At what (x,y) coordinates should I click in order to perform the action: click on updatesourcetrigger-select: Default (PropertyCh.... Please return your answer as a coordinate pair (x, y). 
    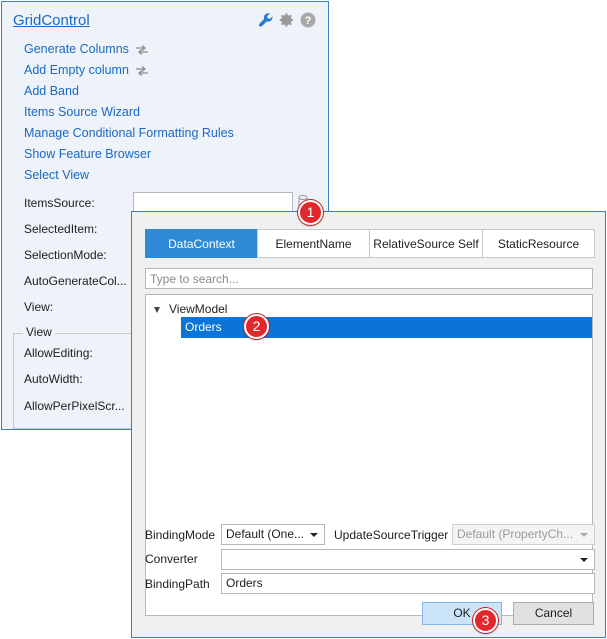
    Looking at the image, I should click on (523, 534).